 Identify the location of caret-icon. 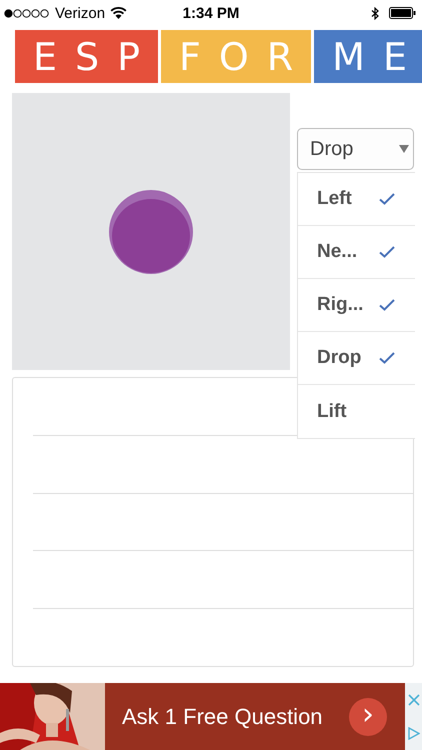
(404, 149).